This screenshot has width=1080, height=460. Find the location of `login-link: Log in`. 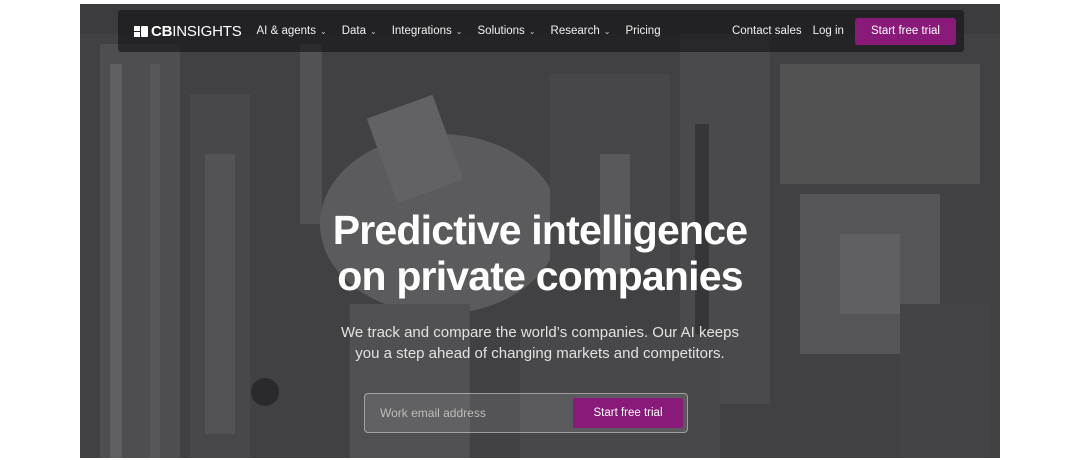

login-link: Log in is located at coordinates (828, 31).